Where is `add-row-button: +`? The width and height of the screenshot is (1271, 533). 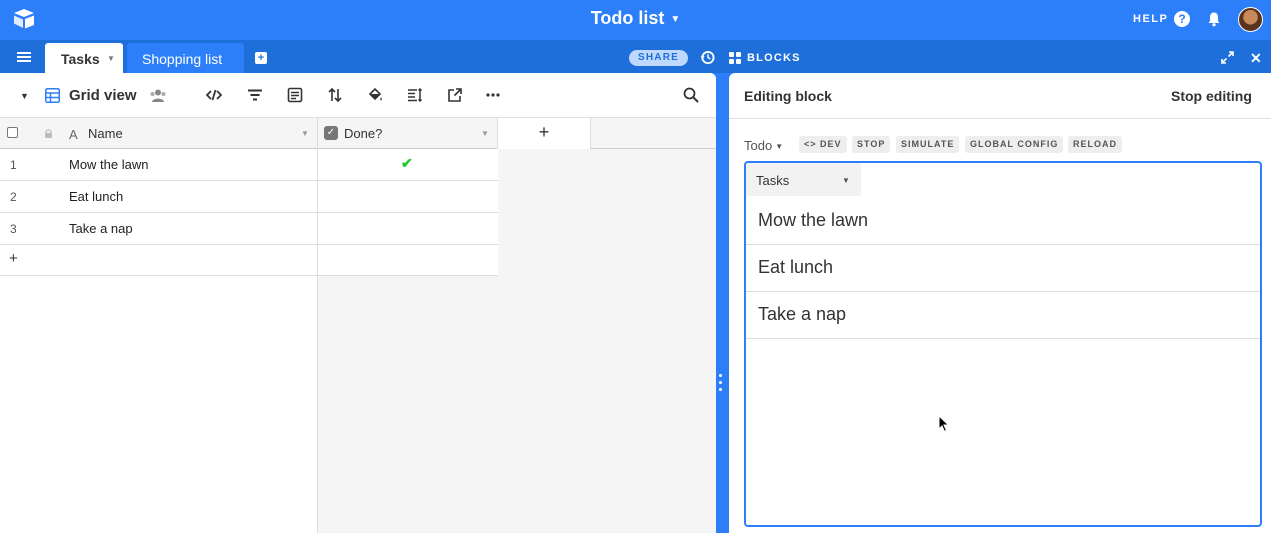 add-row-button: + is located at coordinates (249, 260).